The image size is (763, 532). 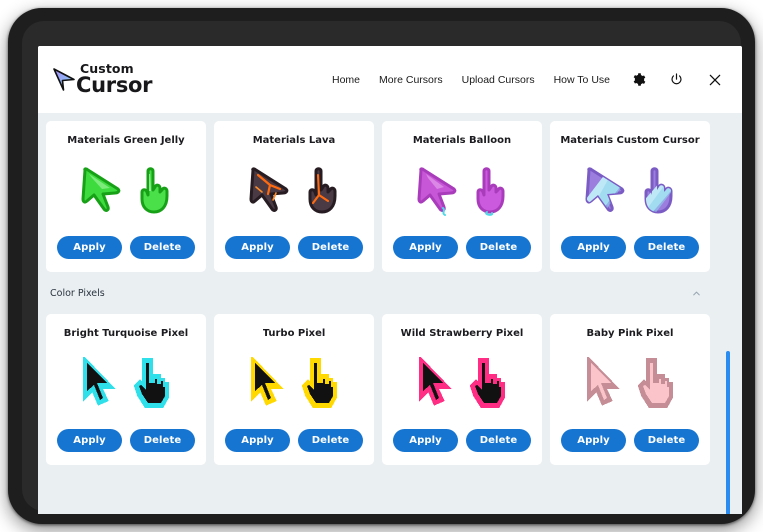 What do you see at coordinates (728, 432) in the screenshot?
I see `scrollbar-thumb` at bounding box center [728, 432].